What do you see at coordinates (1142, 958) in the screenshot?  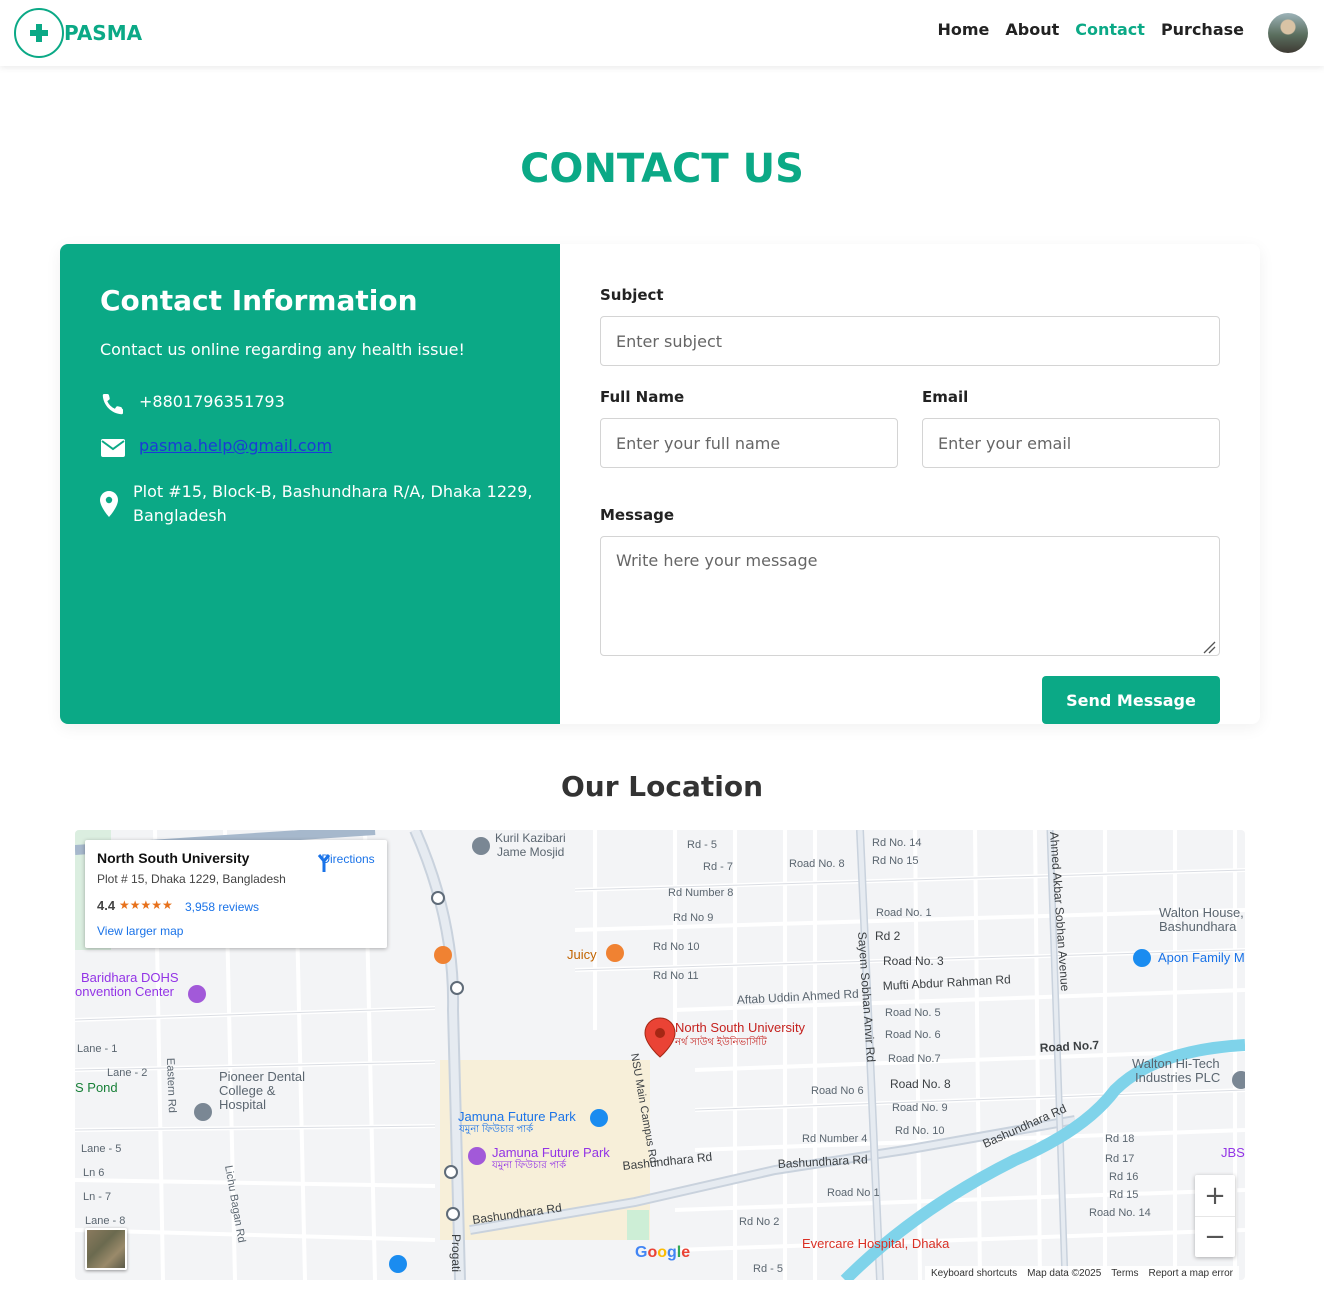 I see `store-icon` at bounding box center [1142, 958].